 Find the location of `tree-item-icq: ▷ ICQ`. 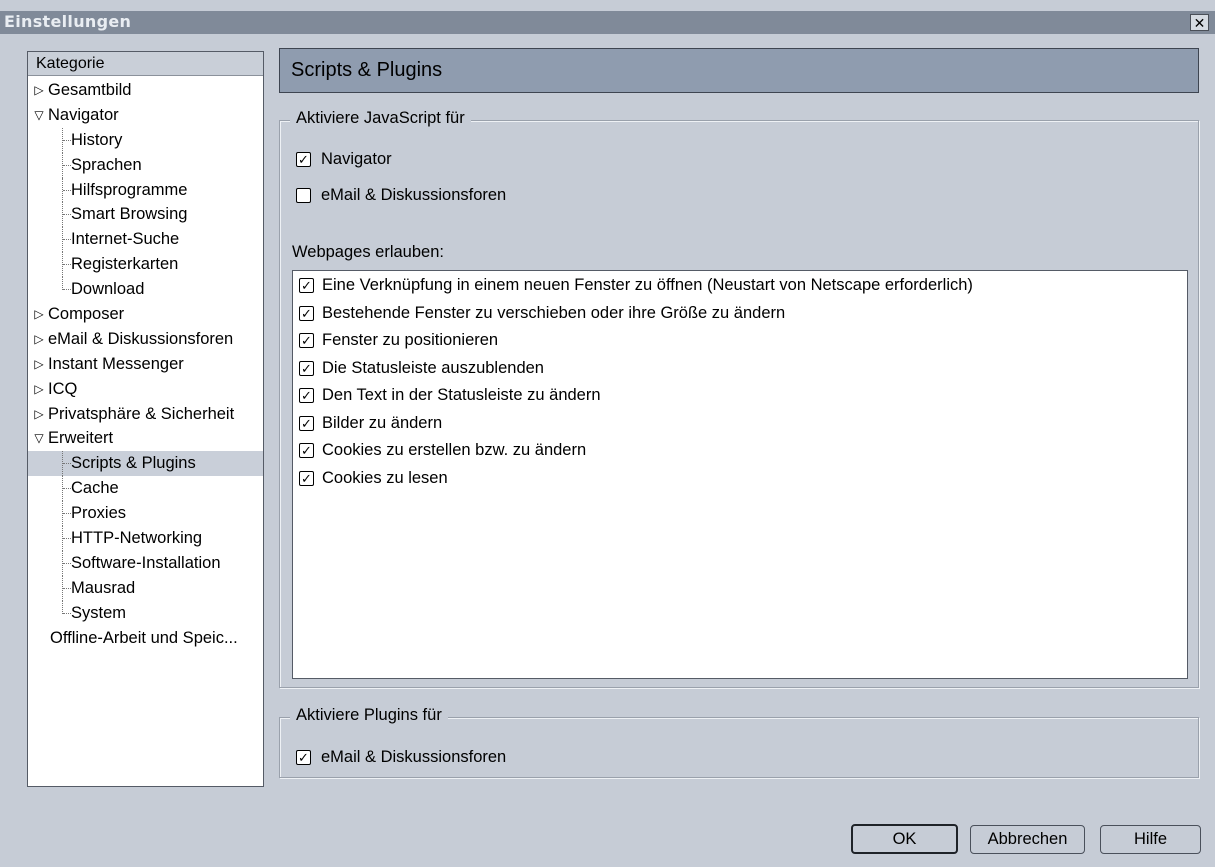

tree-item-icq: ▷ ICQ is located at coordinates (145, 389).